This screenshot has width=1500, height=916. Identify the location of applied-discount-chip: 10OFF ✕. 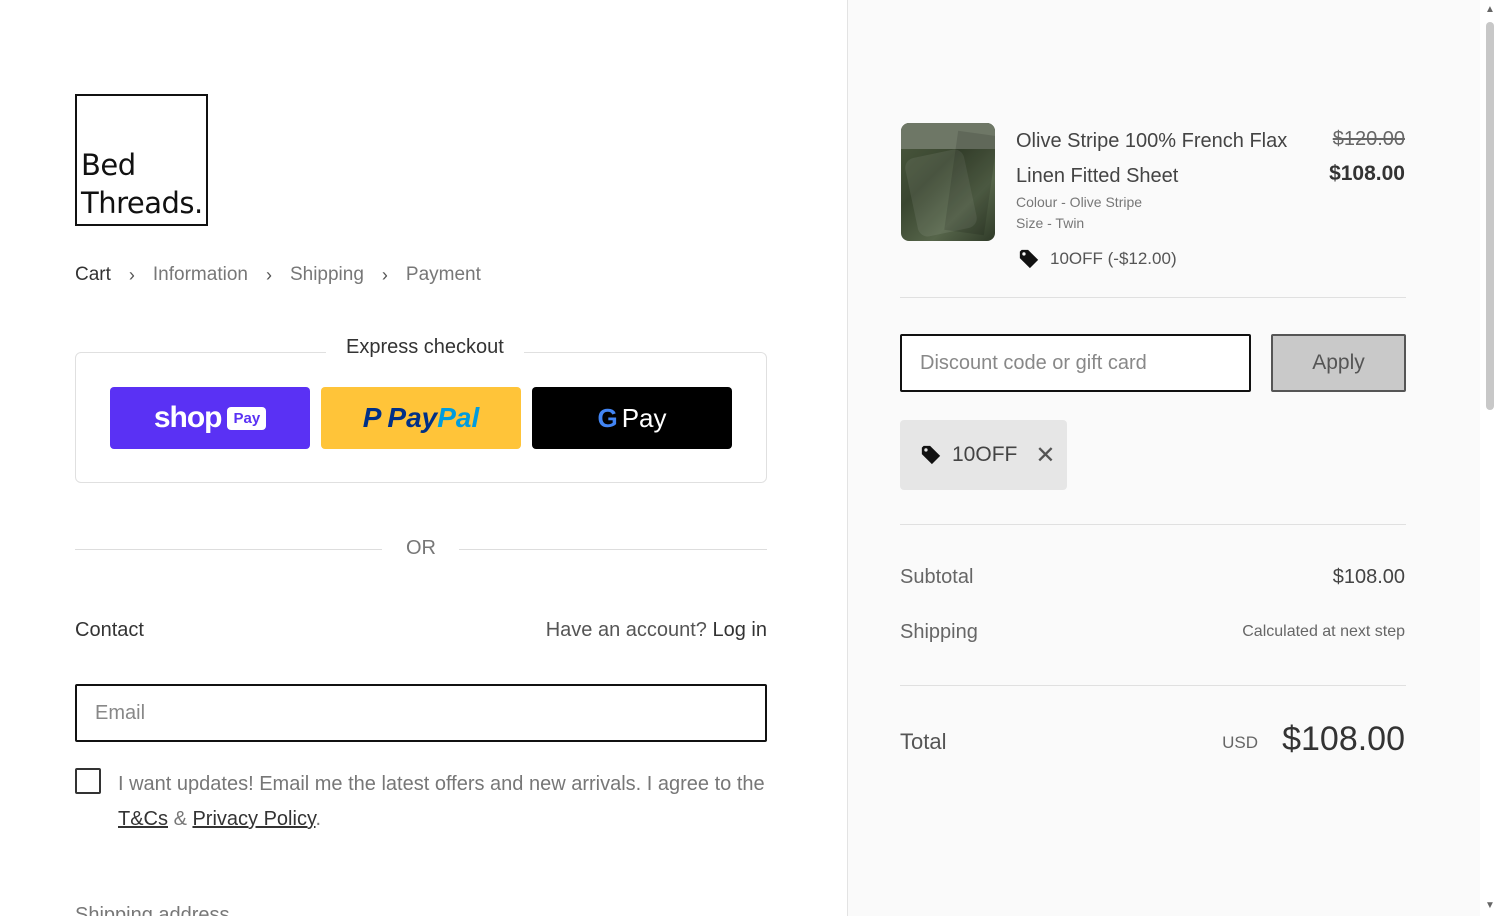
(983, 455).